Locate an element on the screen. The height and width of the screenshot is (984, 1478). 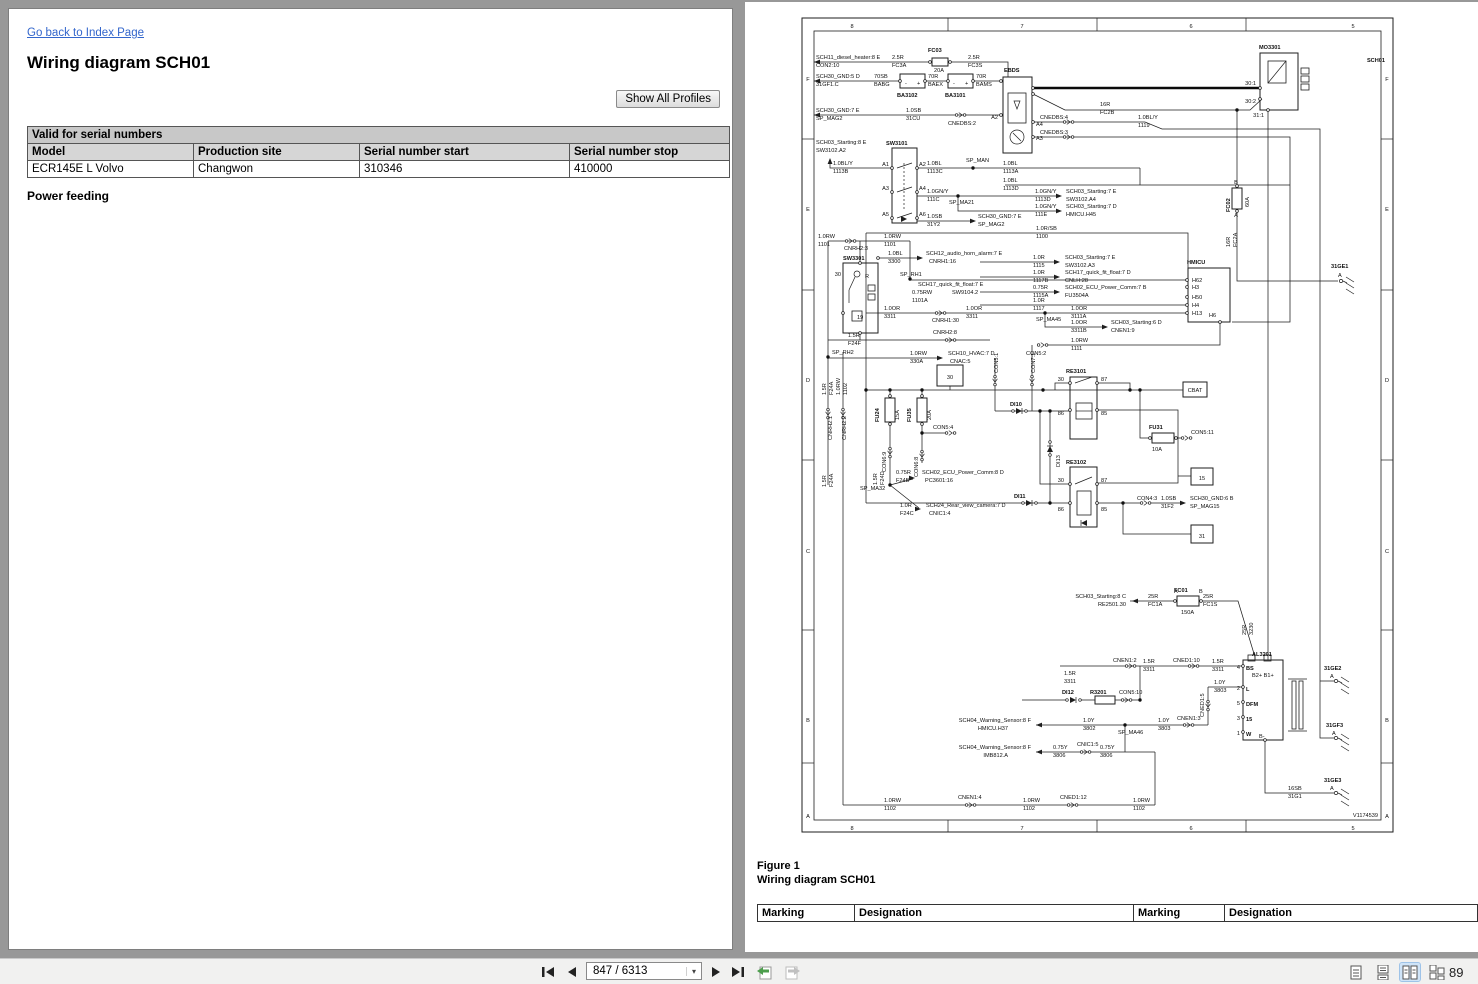
two-page-continuous-button is located at coordinates (1437, 972).